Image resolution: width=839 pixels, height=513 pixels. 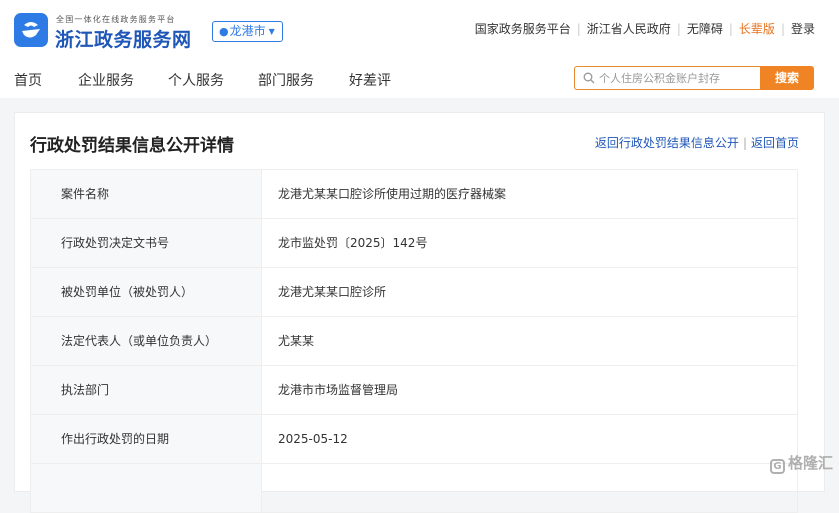 What do you see at coordinates (313, 439) in the screenshot?
I see `field-value: 2025-05-12` at bounding box center [313, 439].